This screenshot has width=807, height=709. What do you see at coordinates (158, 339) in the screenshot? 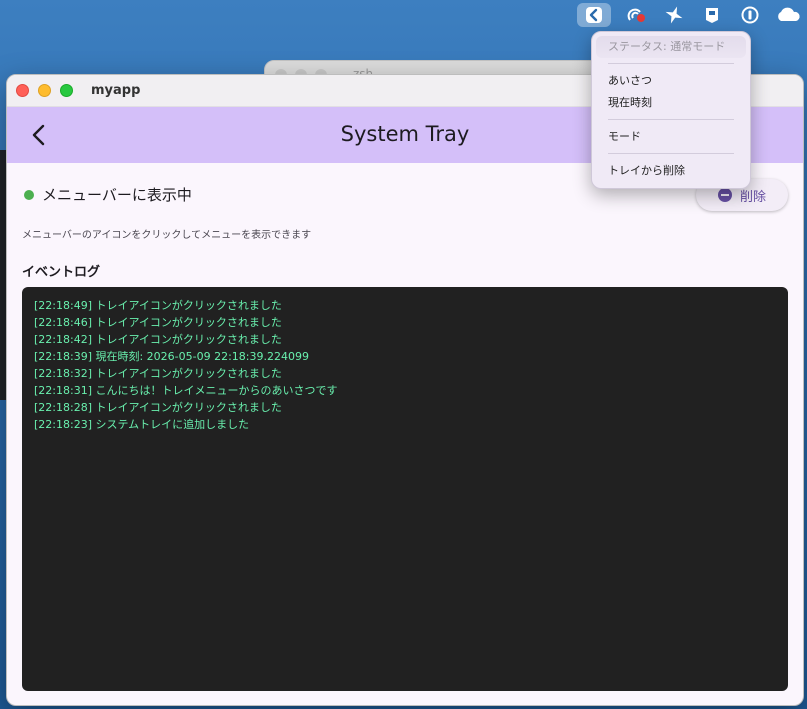
I see `log-line: [22:18:42] トレイアイコンがクリックされました` at bounding box center [158, 339].